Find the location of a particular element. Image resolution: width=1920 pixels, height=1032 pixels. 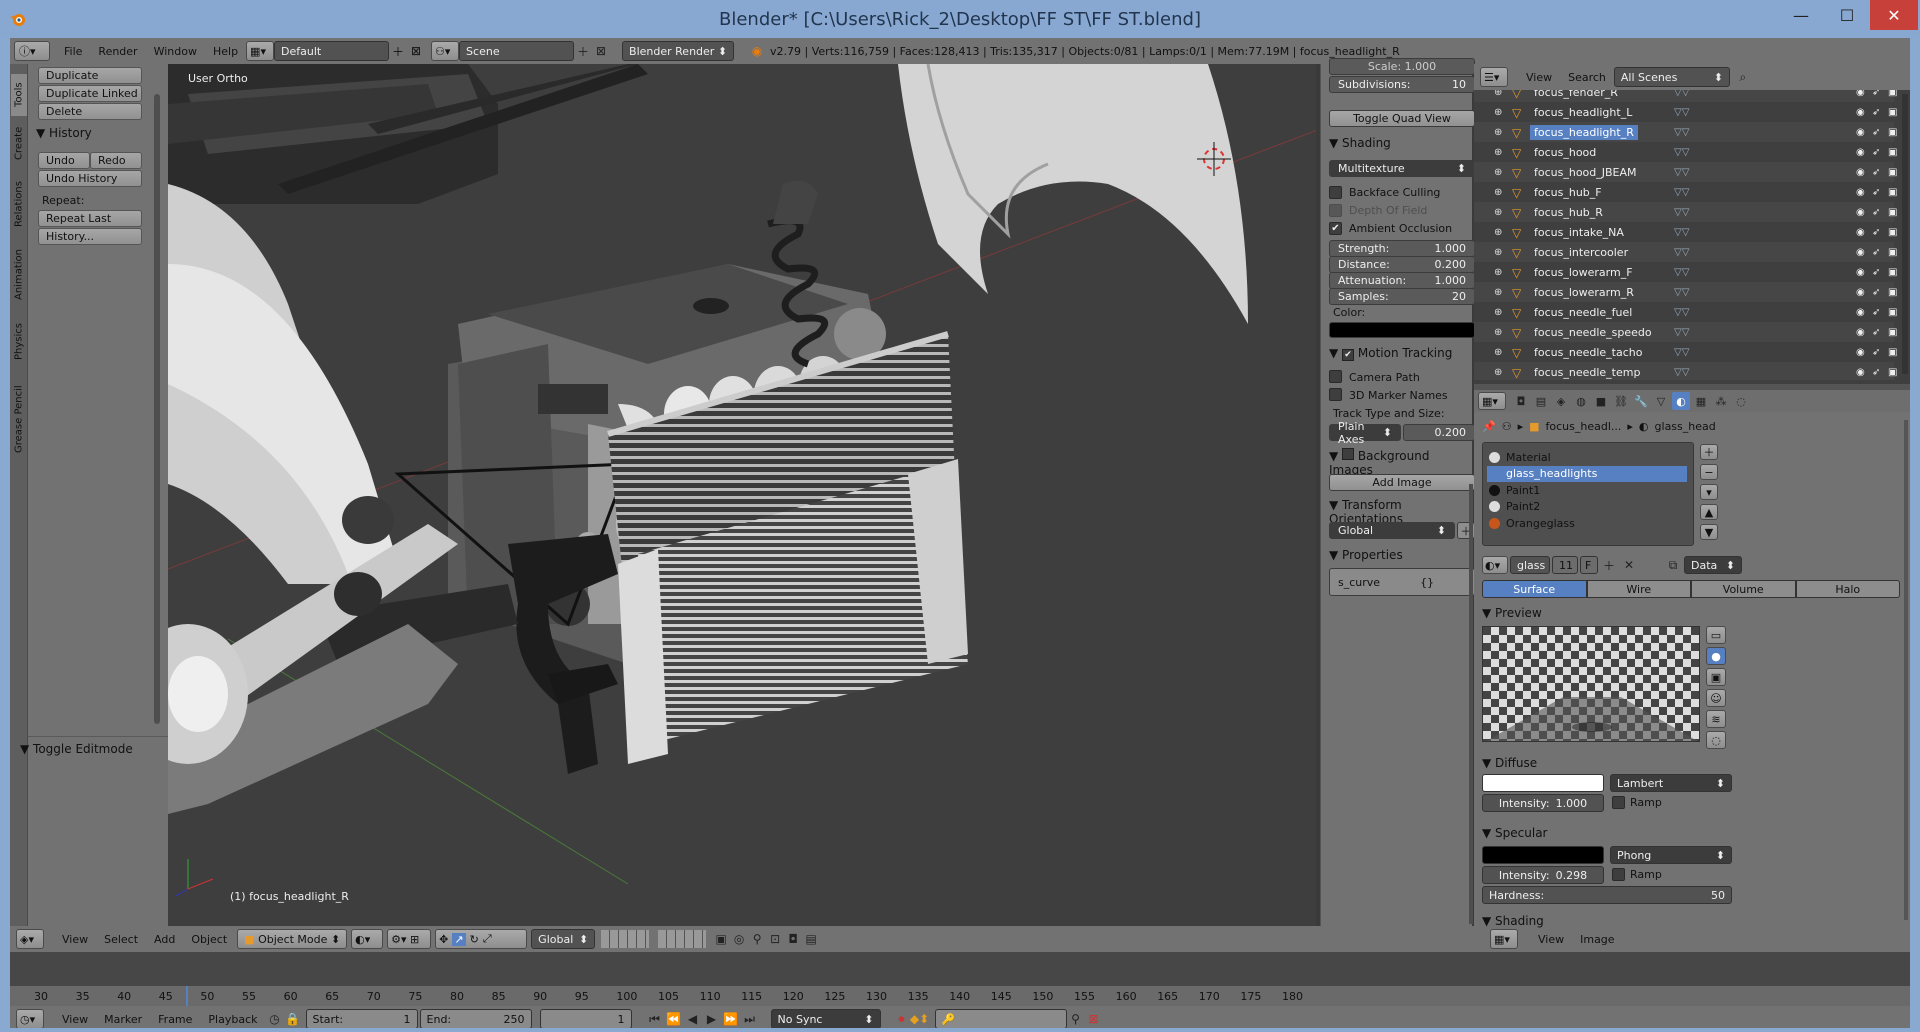

outliner-row: ⊕ ▽ focus_intake_NA ▽▽ ◉ ➶ ▣ is located at coordinates (1685, 232).